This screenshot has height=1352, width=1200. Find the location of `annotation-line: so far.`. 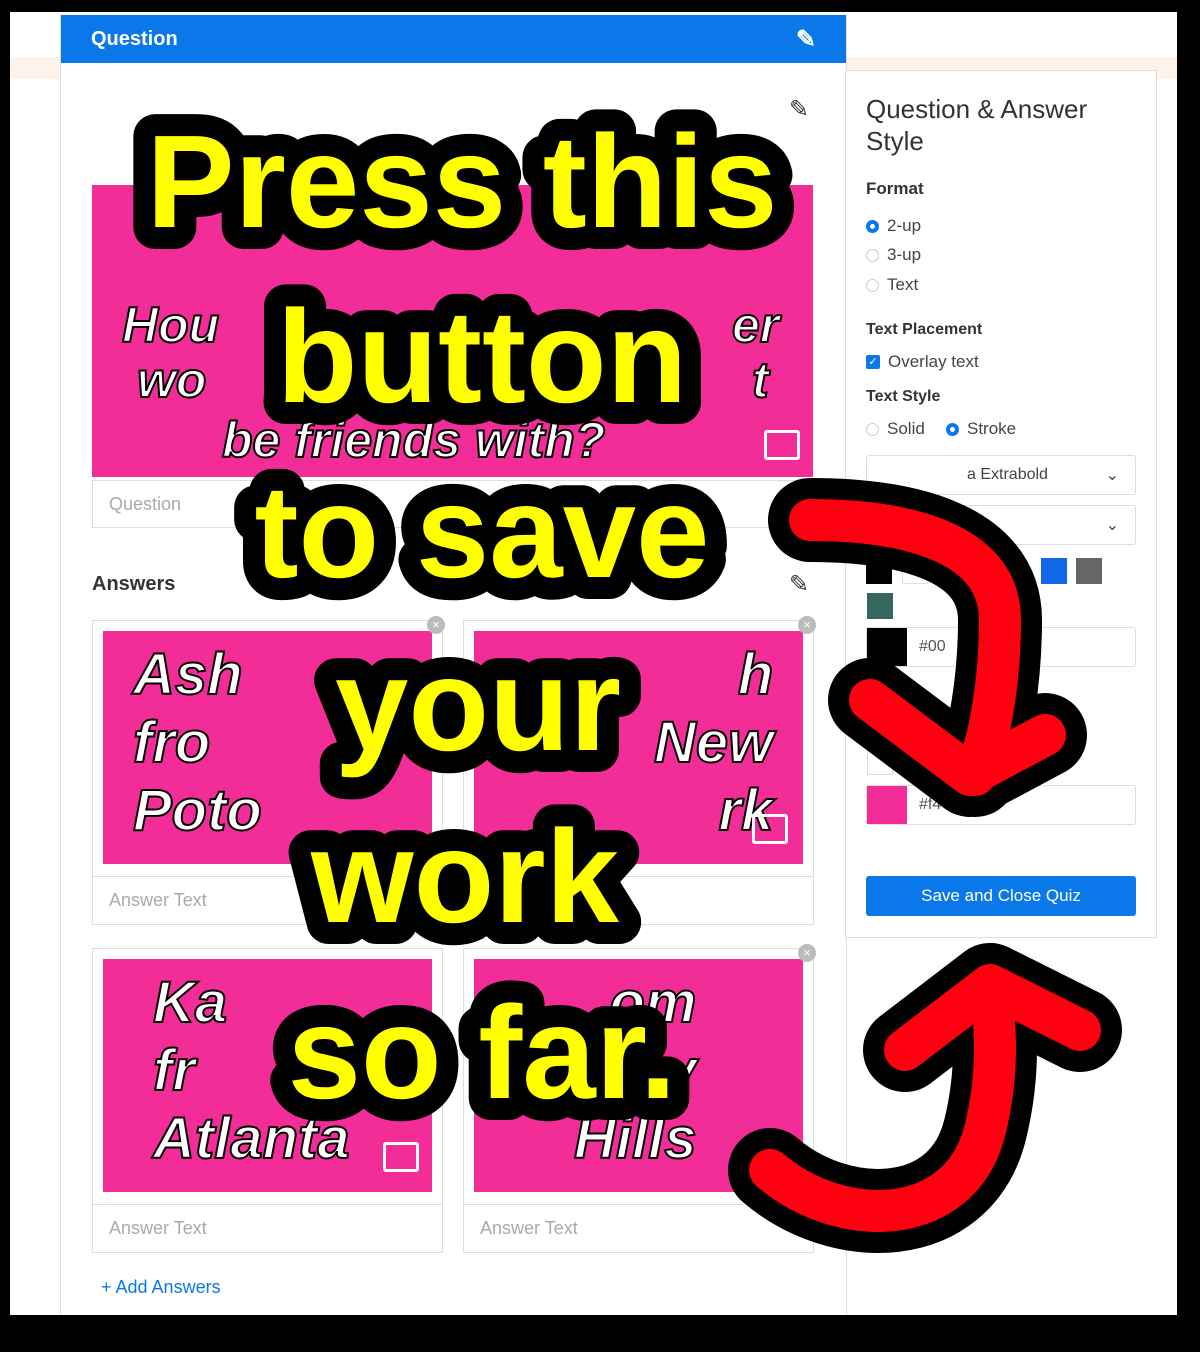

annotation-line: so far. is located at coordinates (482, 1052).